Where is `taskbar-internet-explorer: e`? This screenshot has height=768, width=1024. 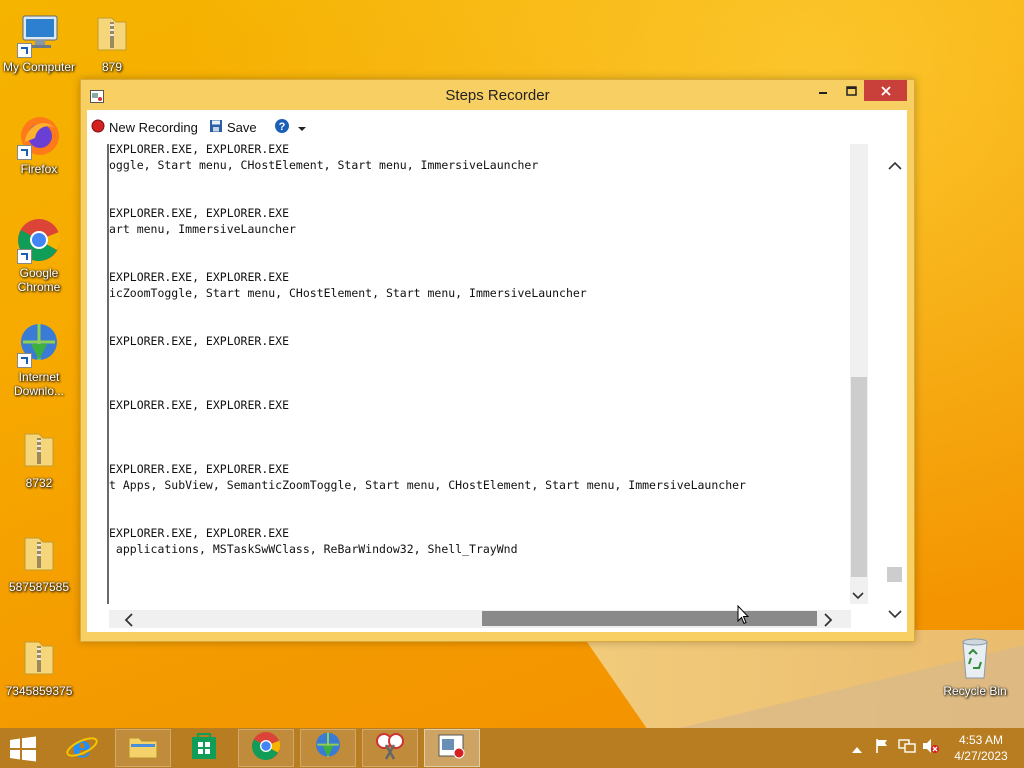
taskbar-internet-explorer: e is located at coordinates (82, 748).